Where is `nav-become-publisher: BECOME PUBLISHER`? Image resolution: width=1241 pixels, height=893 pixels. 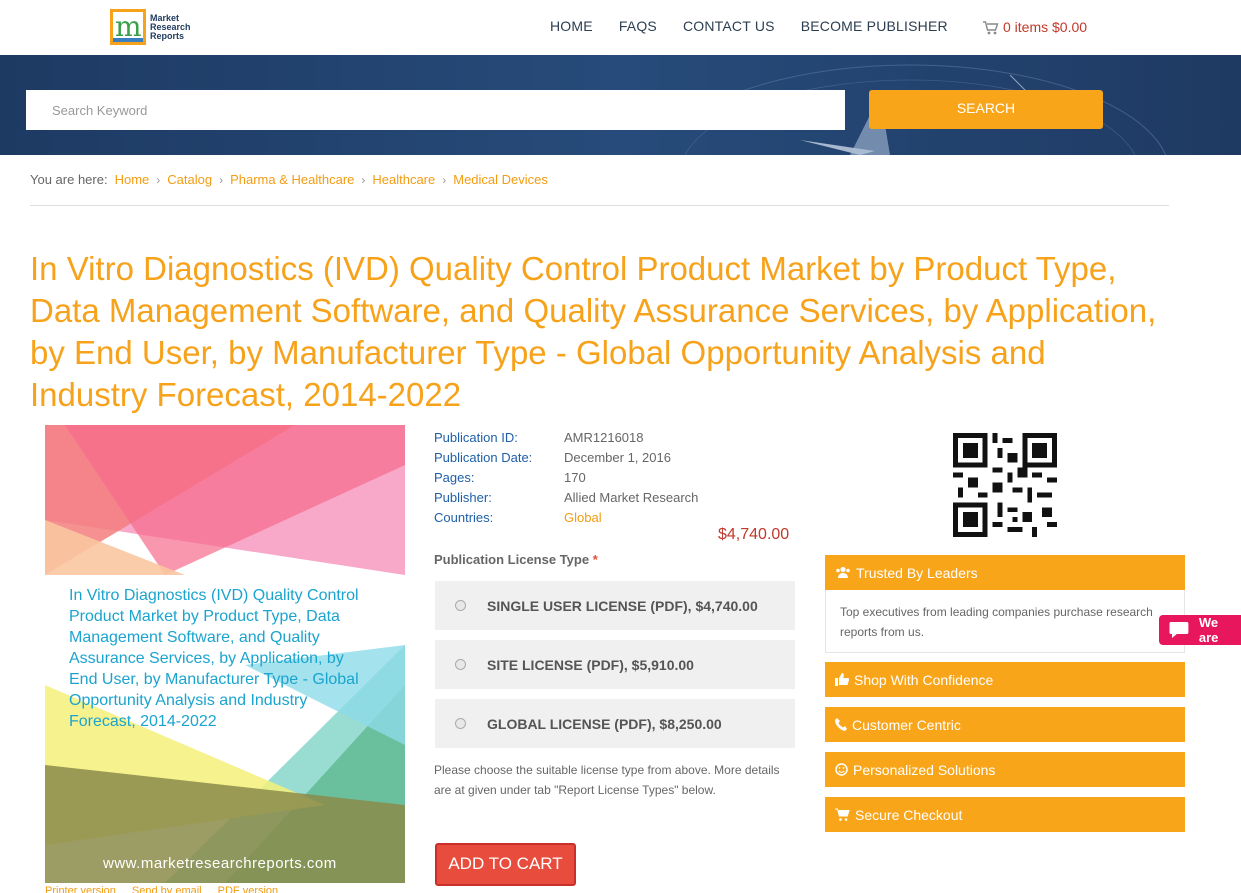
nav-become-publisher: BECOME PUBLISHER is located at coordinates (874, 26).